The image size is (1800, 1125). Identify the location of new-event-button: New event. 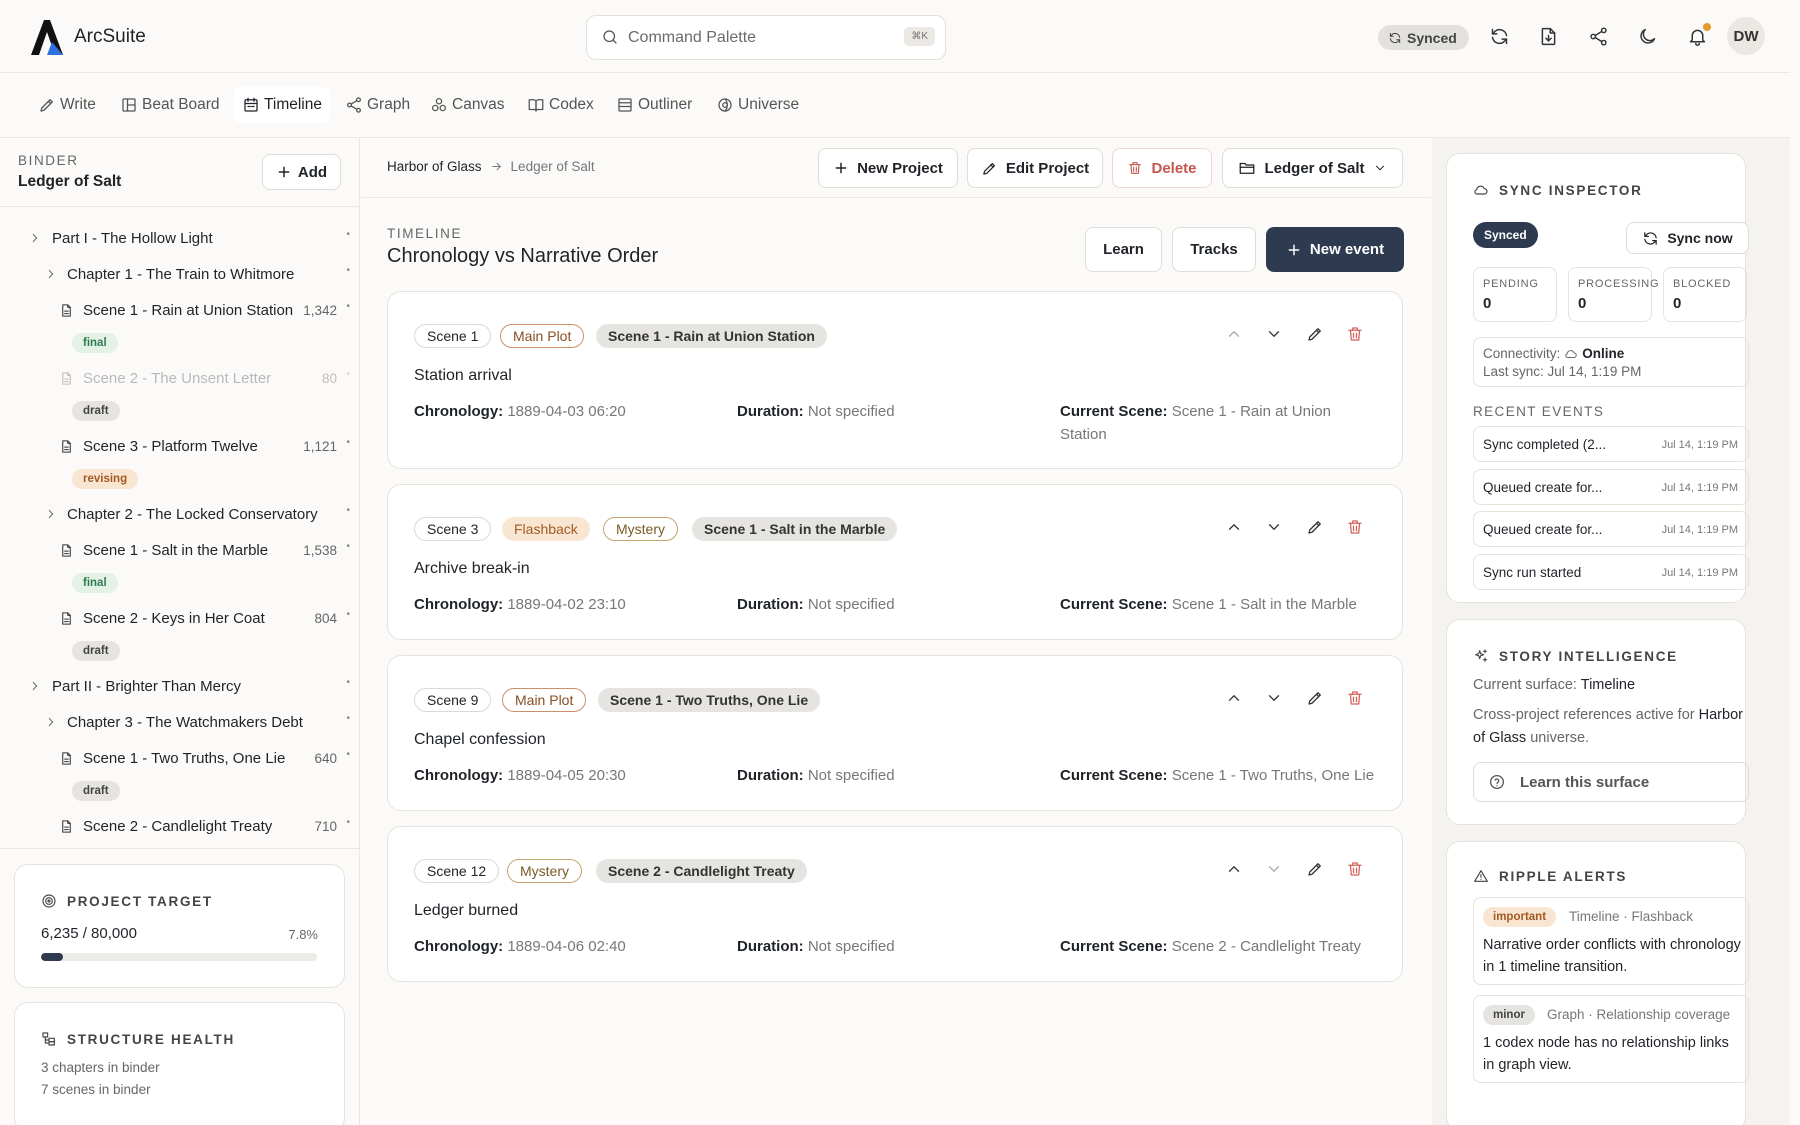
(1335, 249).